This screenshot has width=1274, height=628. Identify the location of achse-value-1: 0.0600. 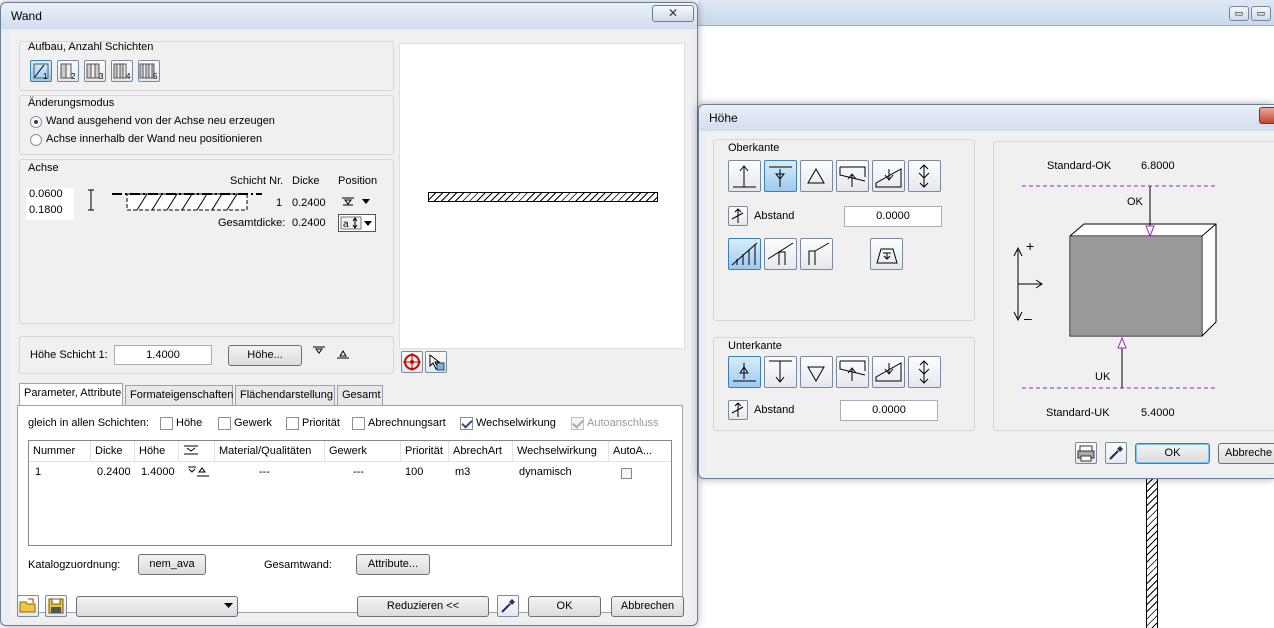
(50, 196).